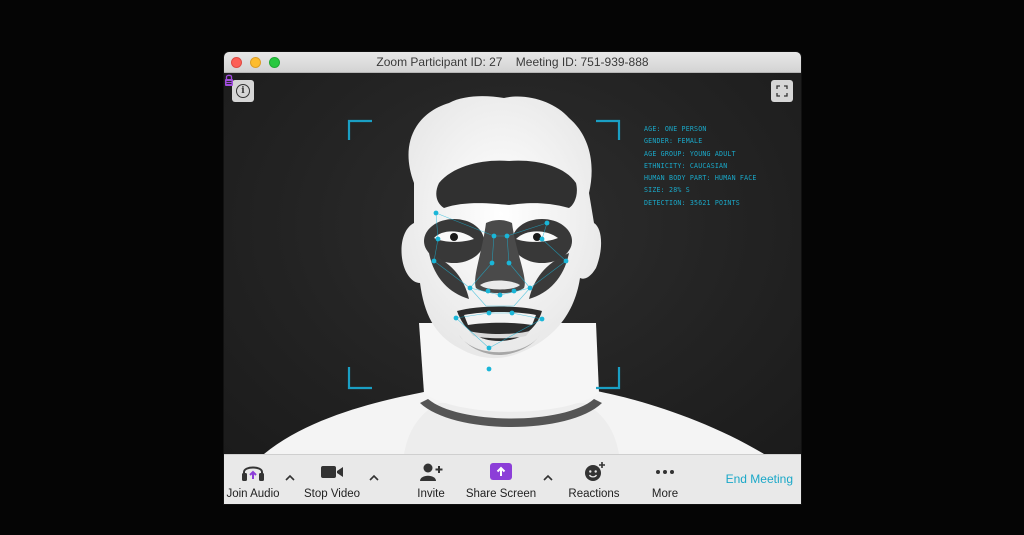  What do you see at coordinates (700, 178) in the screenshot?
I see `overlay-line: HUMAN BODY PART: HUMAN FACE` at bounding box center [700, 178].